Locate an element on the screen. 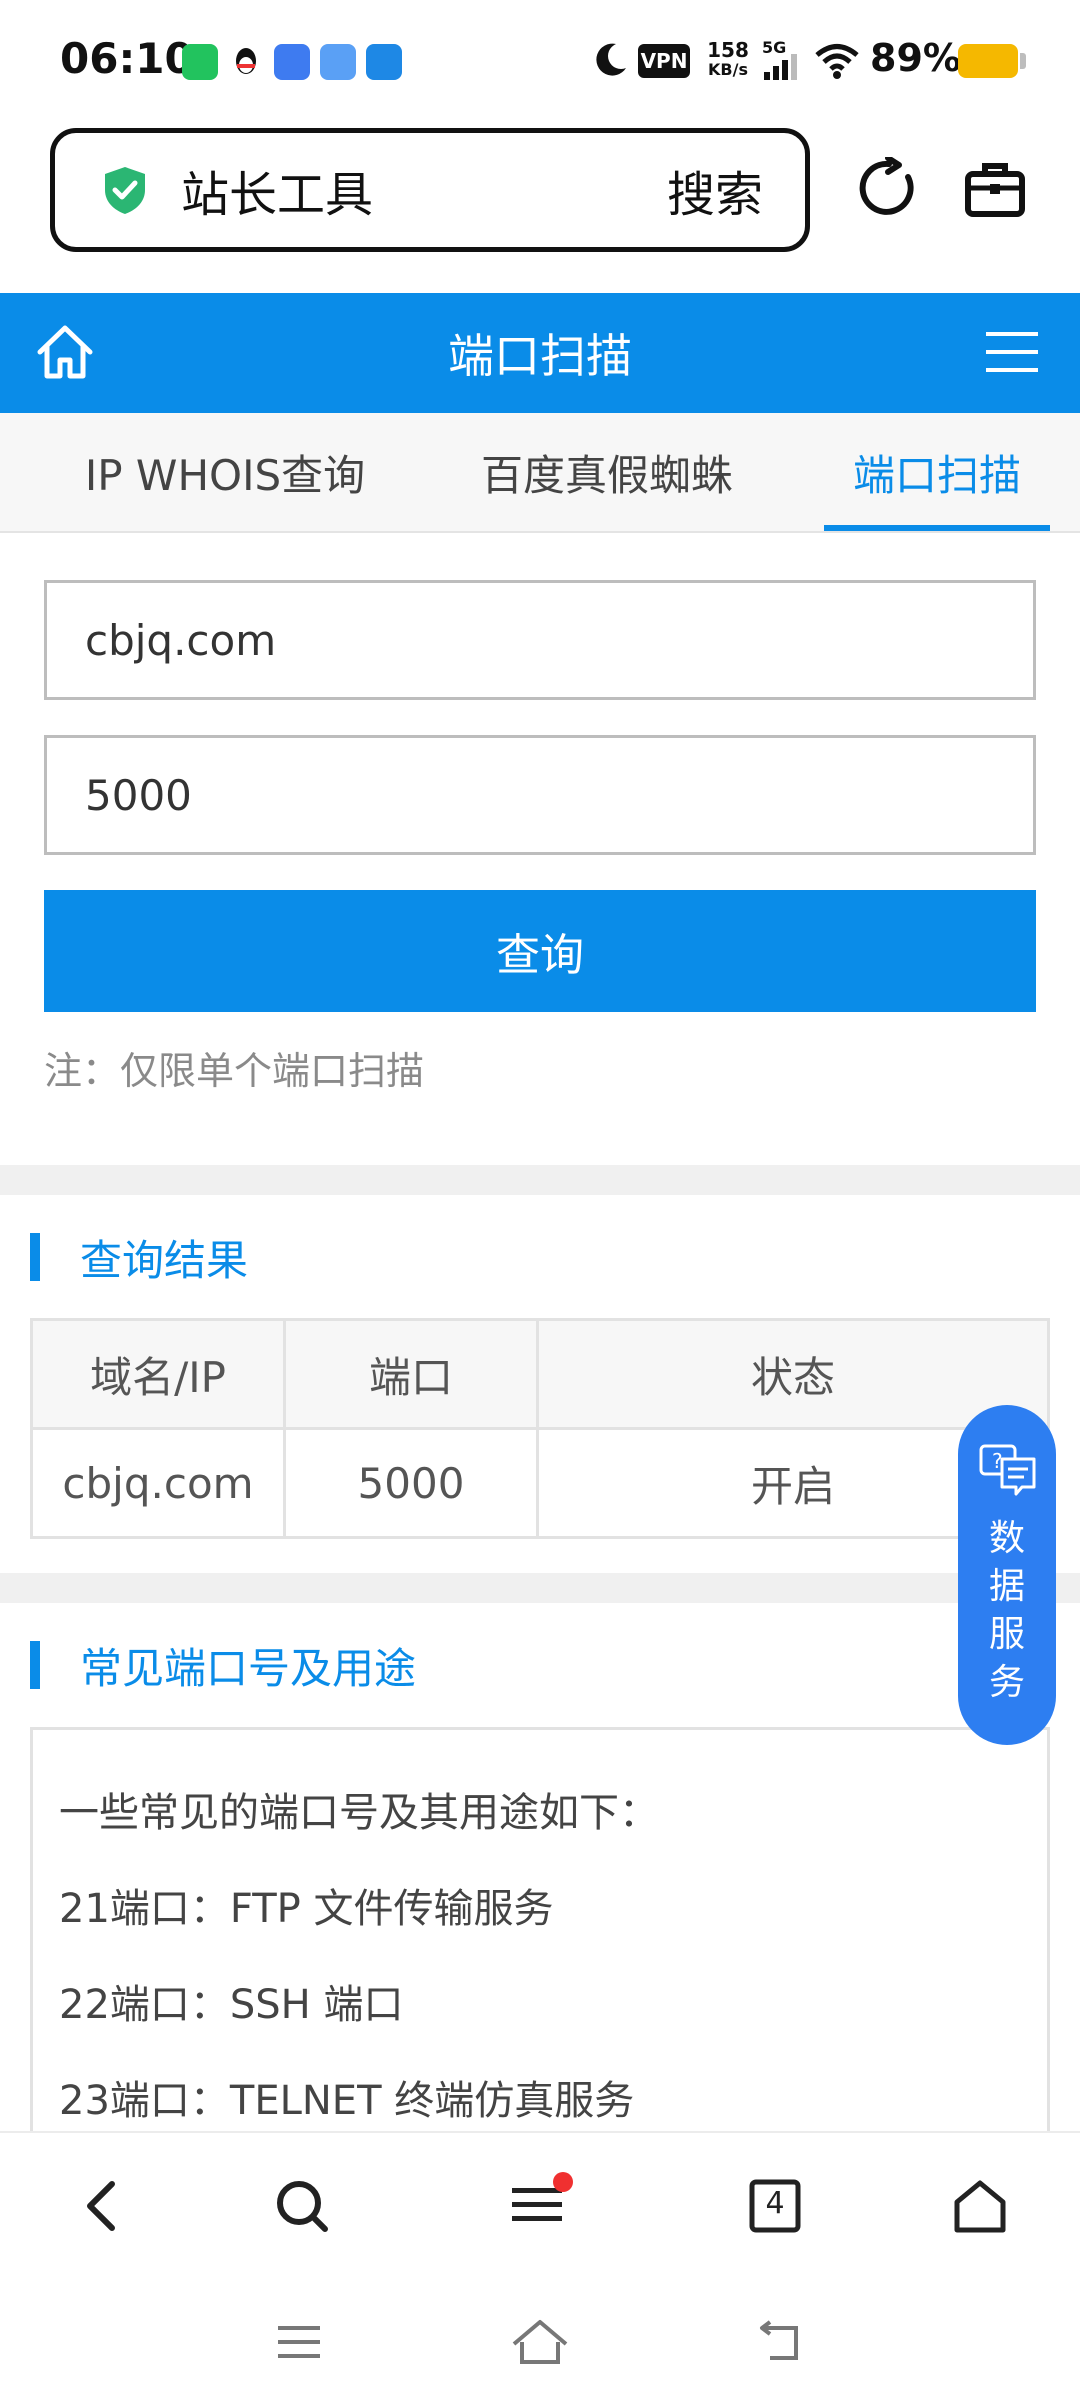 This screenshot has width=1080, height=2408. column-header: 端口 is located at coordinates (411, 1374).